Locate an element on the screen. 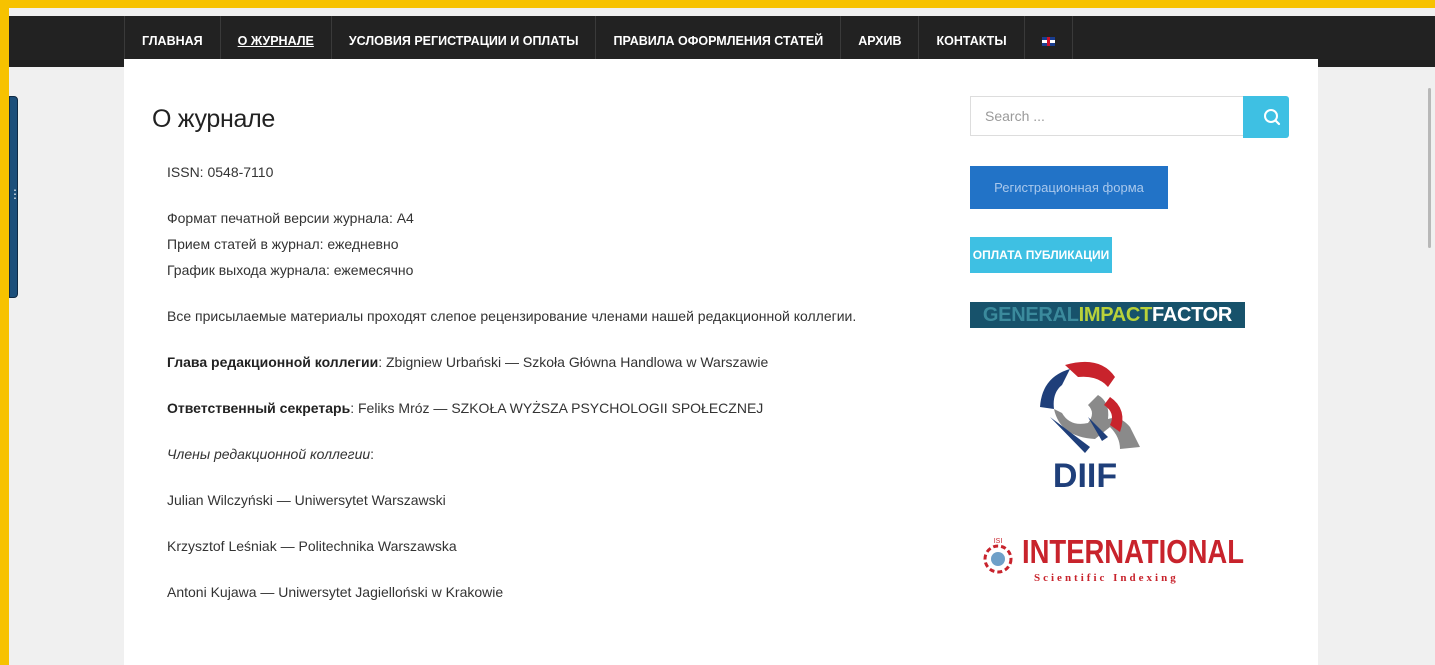 The height and width of the screenshot is (665, 1435). nav-item-label: КОНТАКТЫ is located at coordinates (971, 41).